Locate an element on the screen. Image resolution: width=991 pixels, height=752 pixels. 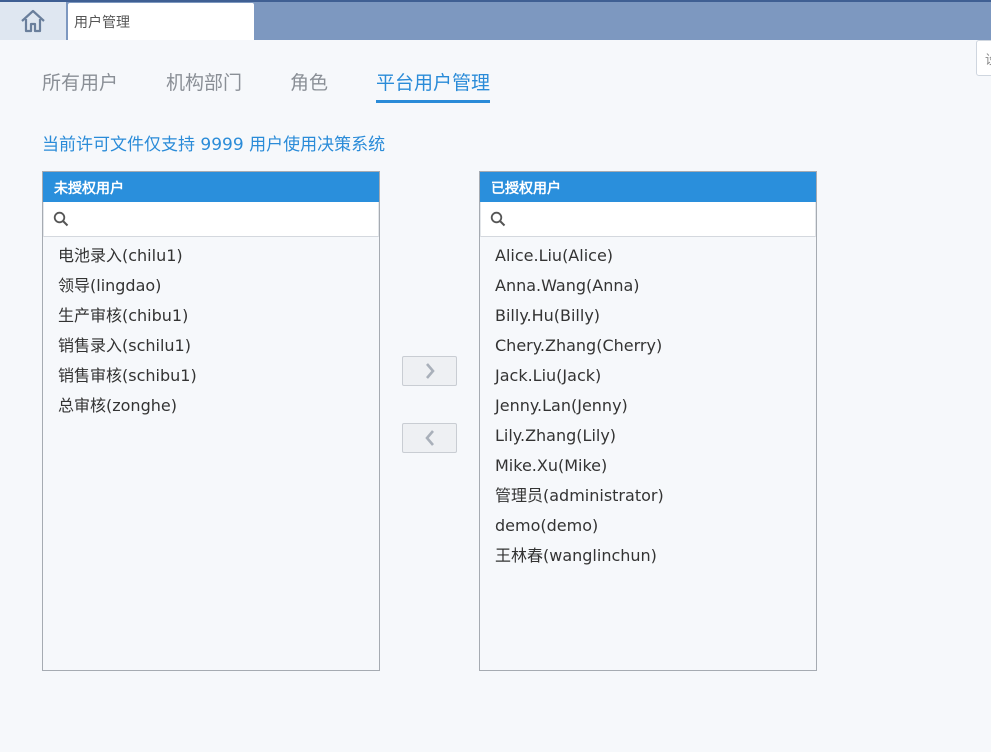
panel-title: 已授权用户 is located at coordinates (648, 187).